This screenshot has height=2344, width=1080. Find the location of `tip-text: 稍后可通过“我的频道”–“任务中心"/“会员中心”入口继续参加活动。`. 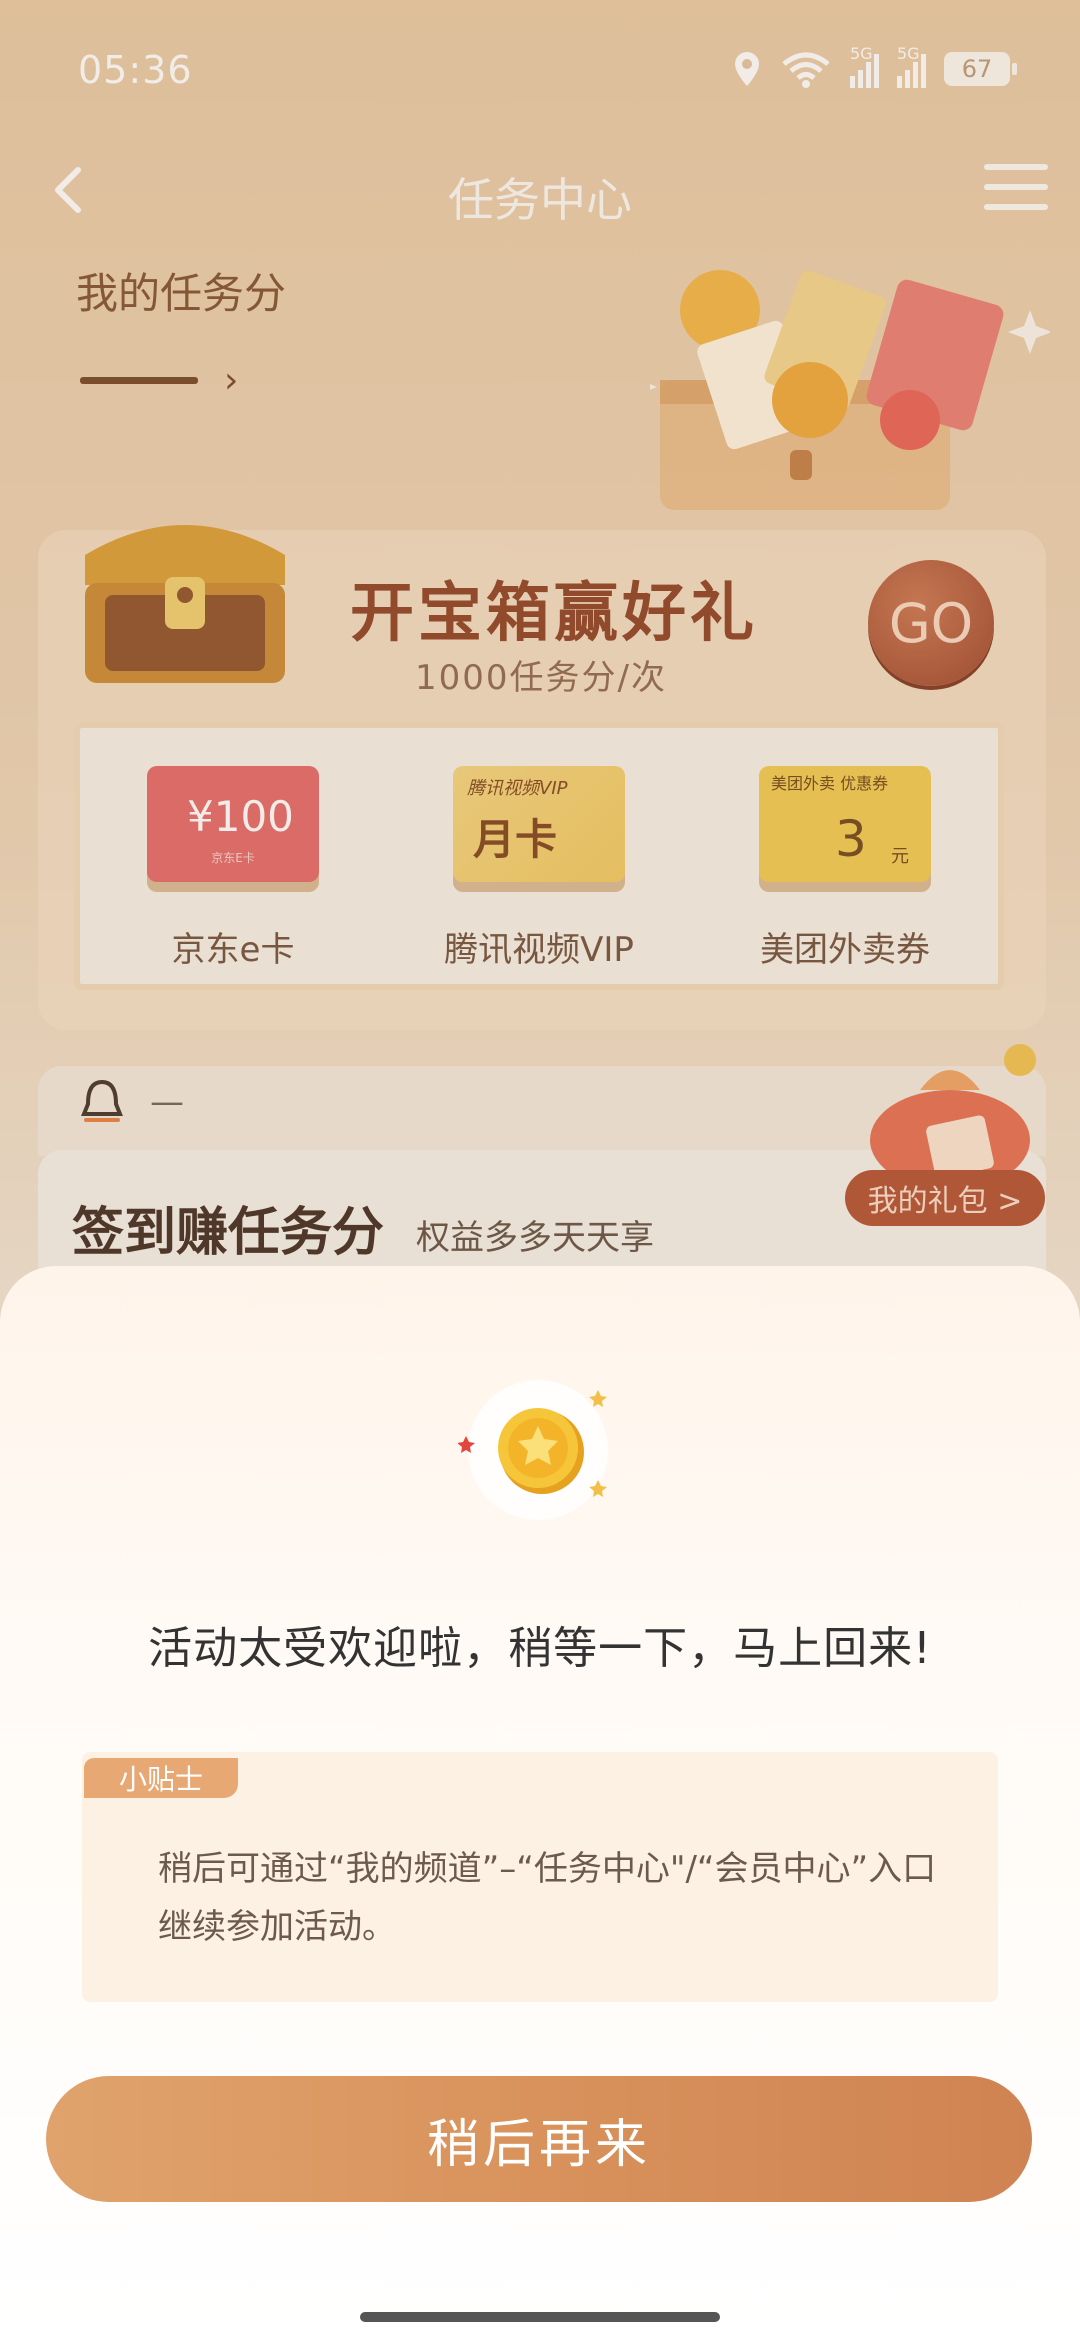

tip-text: 稍后可通过“我的频道”–“任务中心"/“会员中心”入口继续参加活动。 is located at coordinates (547, 1898).